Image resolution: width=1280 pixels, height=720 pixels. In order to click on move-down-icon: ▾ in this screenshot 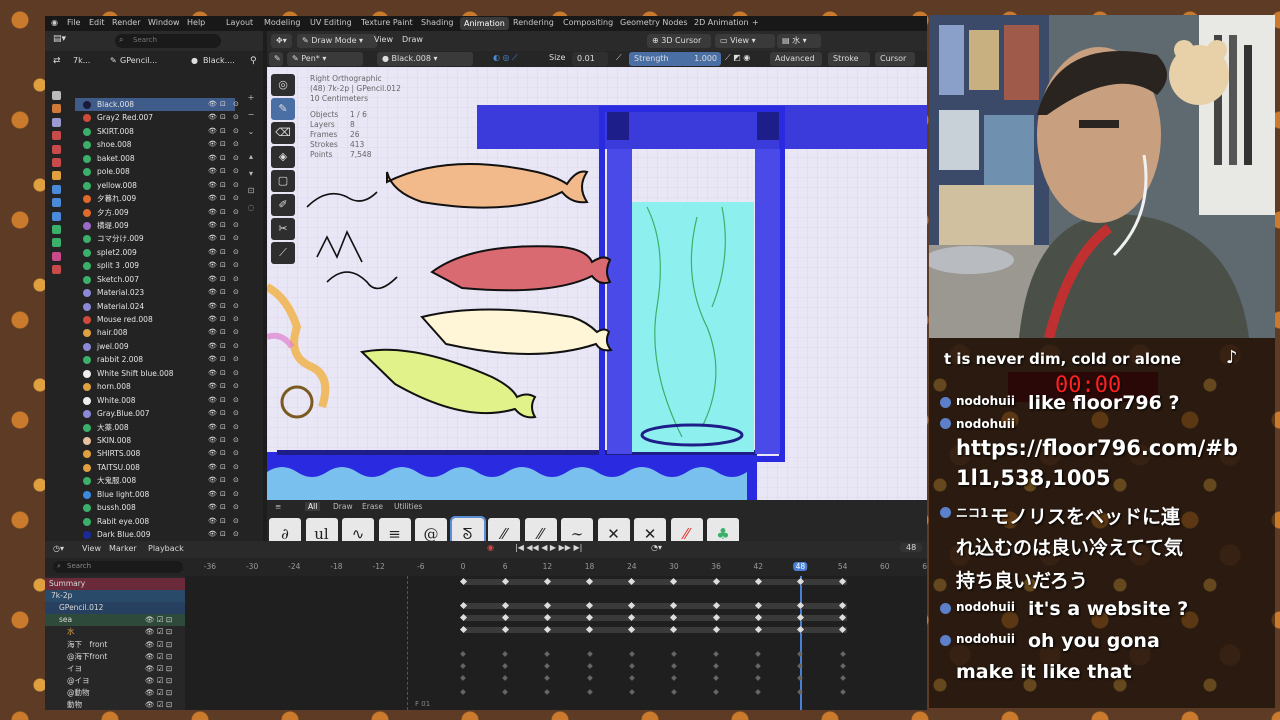, I will do `click(251, 177)`.